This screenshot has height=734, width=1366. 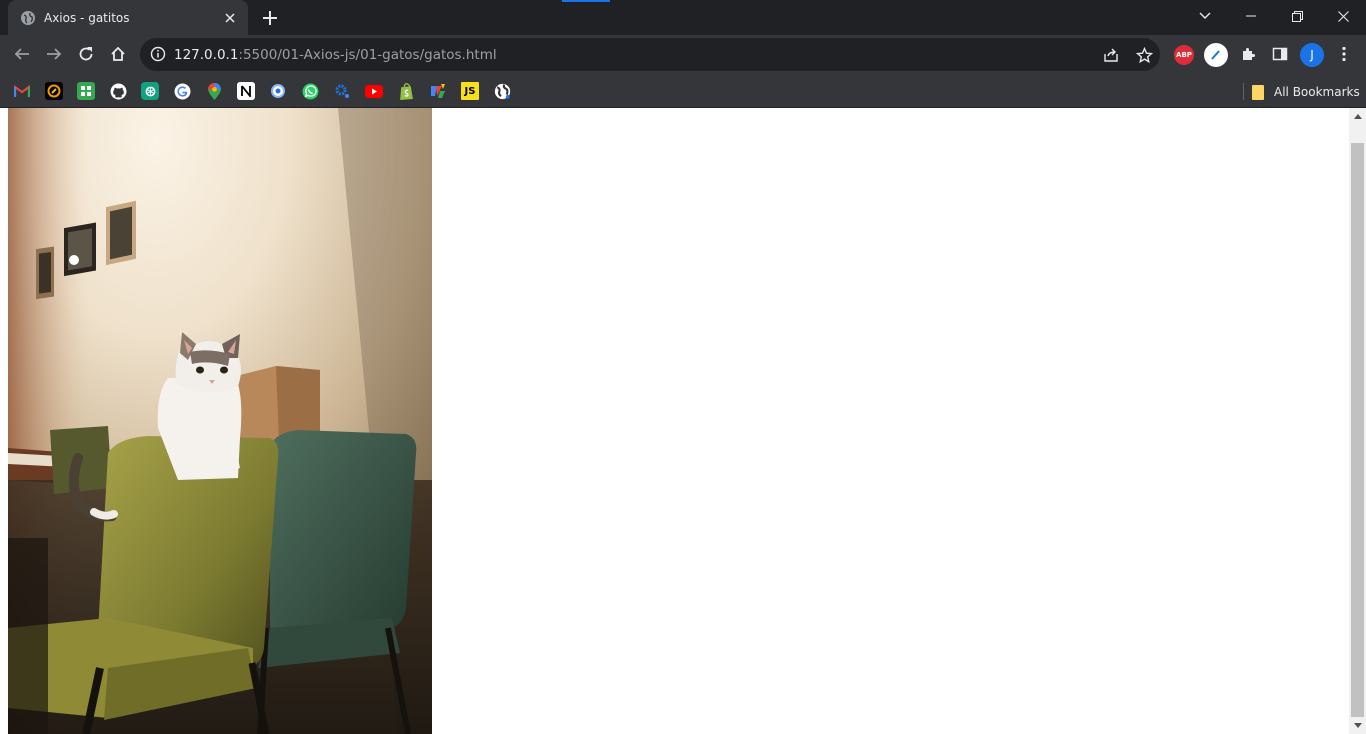 I want to click on bookmarks-bar: JS All Bookmarks, so click(x=683, y=91).